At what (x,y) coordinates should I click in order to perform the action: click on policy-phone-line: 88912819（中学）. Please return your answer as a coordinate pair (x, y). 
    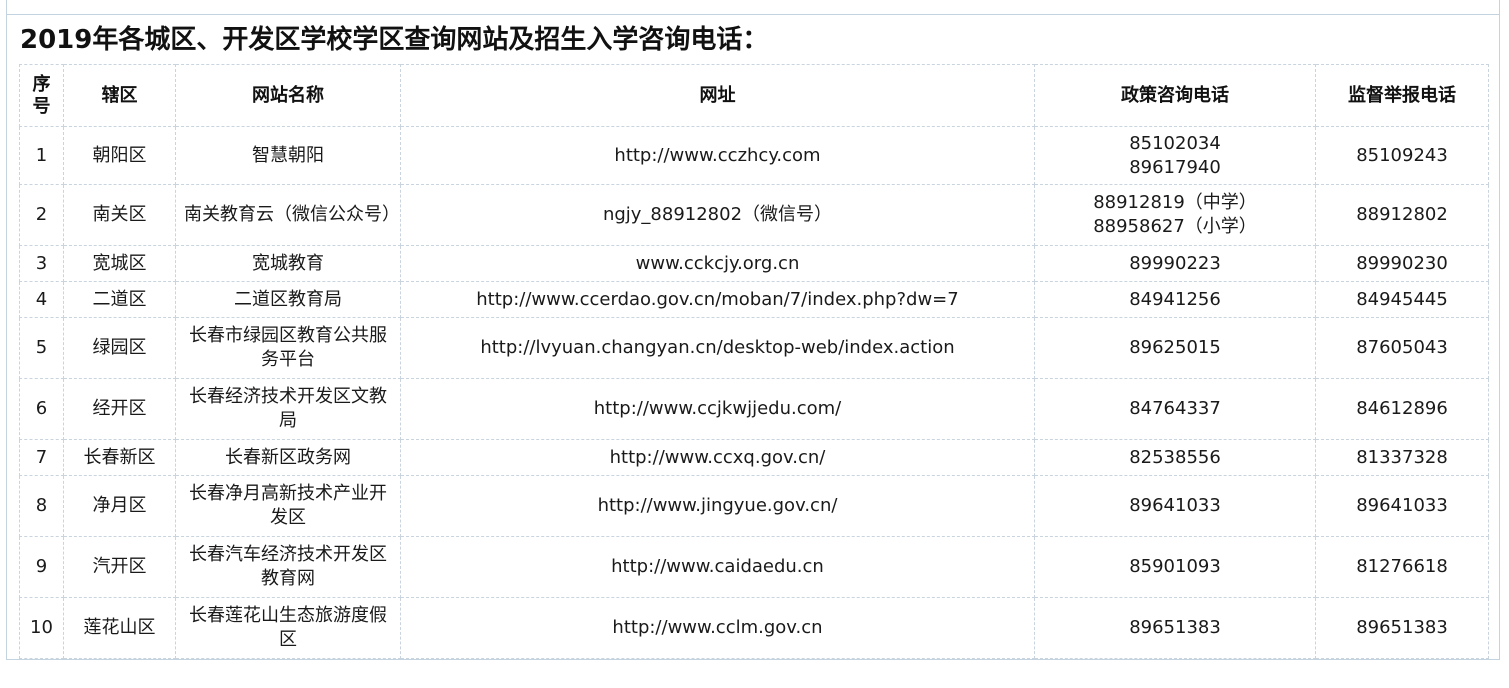
    Looking at the image, I should click on (1175, 202).